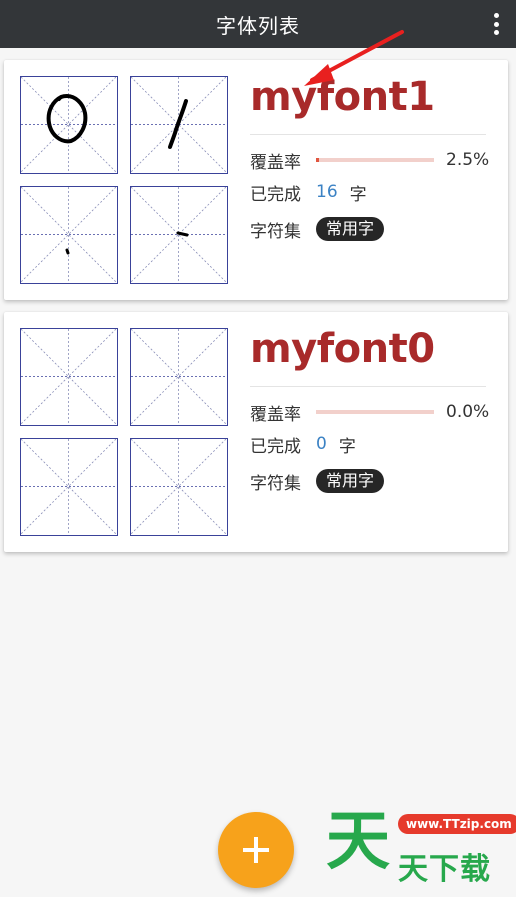 The width and height of the screenshot is (516, 897). I want to click on watermark-logo: 天 www.TTzip.com 天下载, so click(421, 847).